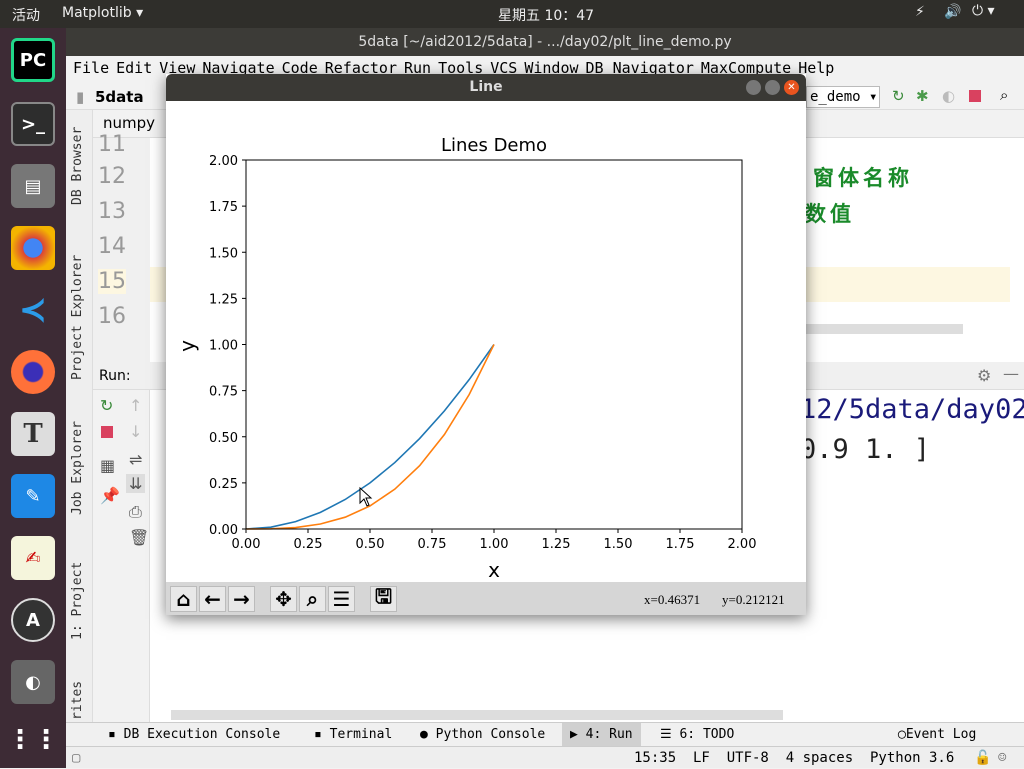  What do you see at coordinates (680, 544) in the screenshot?
I see `x-tick-label: 1.75` at bounding box center [680, 544].